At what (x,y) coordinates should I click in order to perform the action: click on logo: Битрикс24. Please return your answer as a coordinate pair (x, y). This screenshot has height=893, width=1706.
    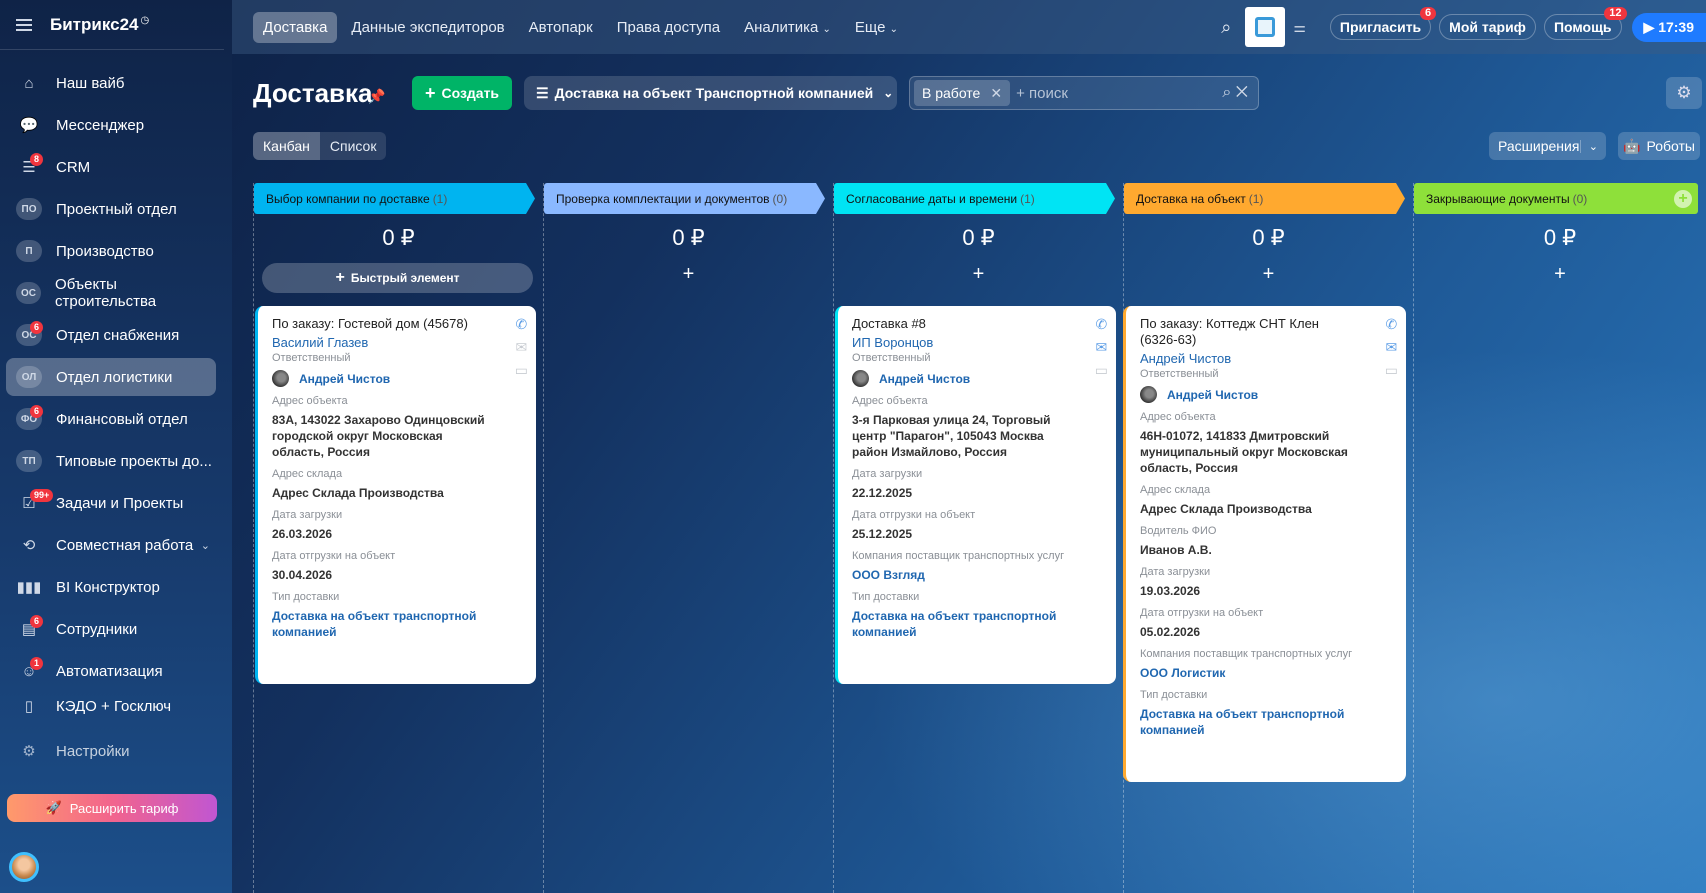
    Looking at the image, I should click on (94, 25).